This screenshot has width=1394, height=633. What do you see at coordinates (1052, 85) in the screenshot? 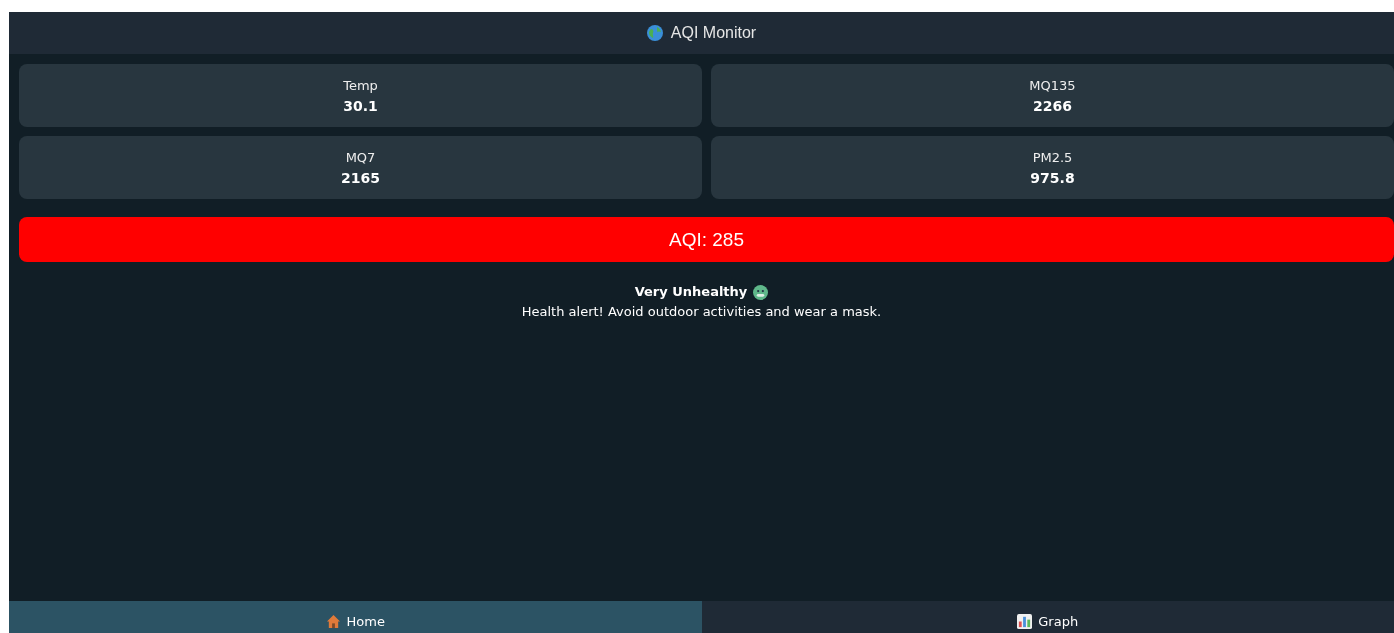
I see `reading-label: MQ135` at bounding box center [1052, 85].